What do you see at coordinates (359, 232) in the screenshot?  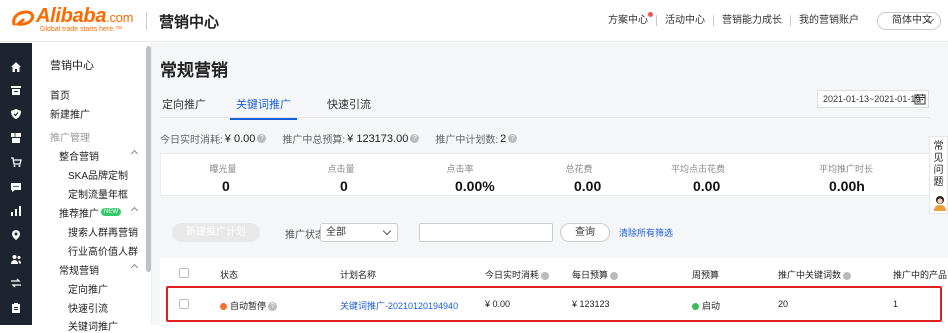 I see `status-filter-select: 全部` at bounding box center [359, 232].